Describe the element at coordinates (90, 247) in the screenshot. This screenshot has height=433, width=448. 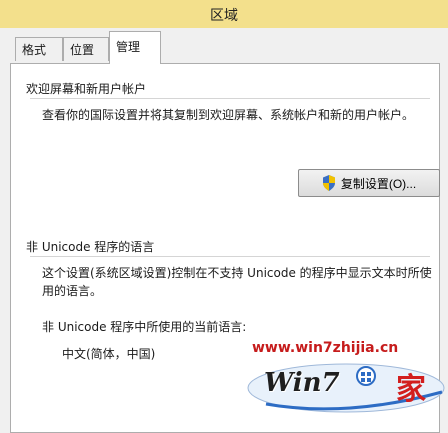
I see `non-unicode-section-heading: 非 Unicode 程序的语言` at that location.